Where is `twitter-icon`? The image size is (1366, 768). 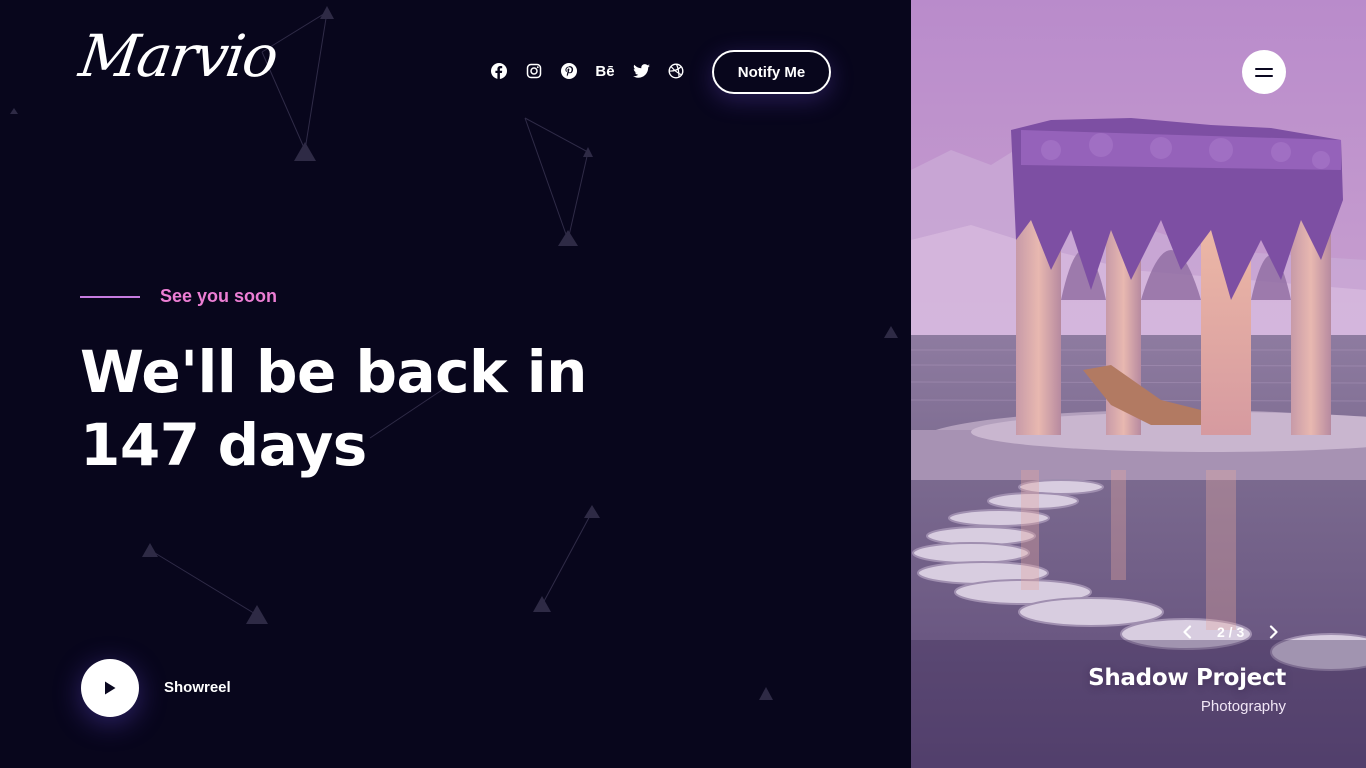
twitter-icon is located at coordinates (641, 71).